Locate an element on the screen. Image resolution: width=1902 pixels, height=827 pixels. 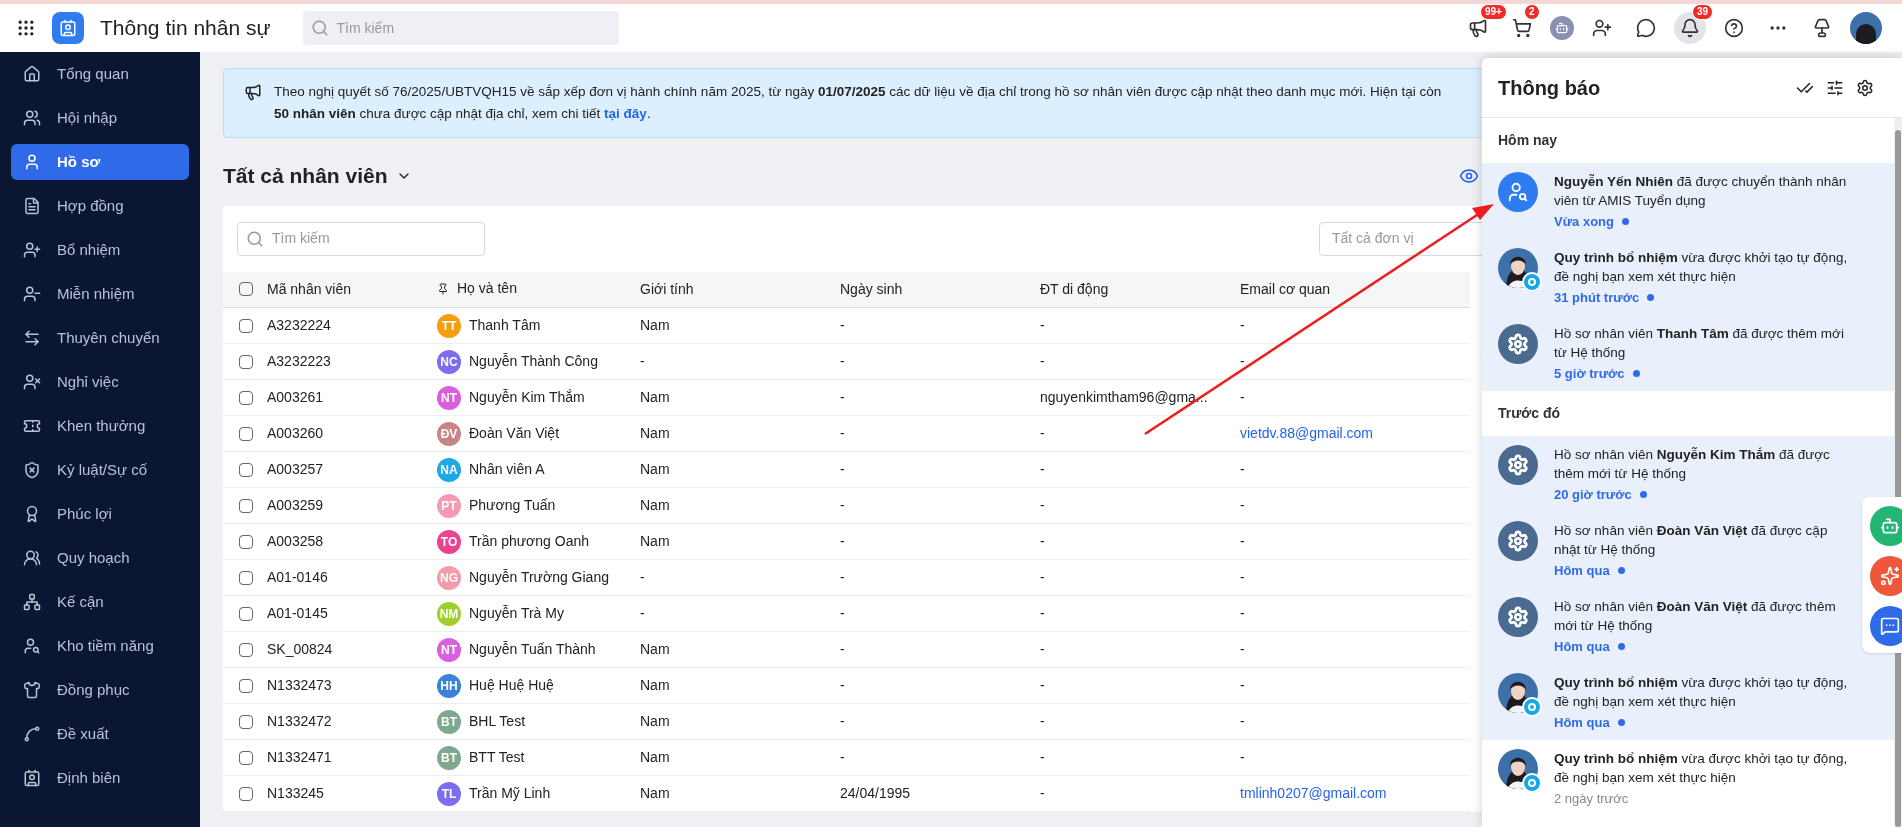
table-cell: SK_00824 is located at coordinates (352, 649).